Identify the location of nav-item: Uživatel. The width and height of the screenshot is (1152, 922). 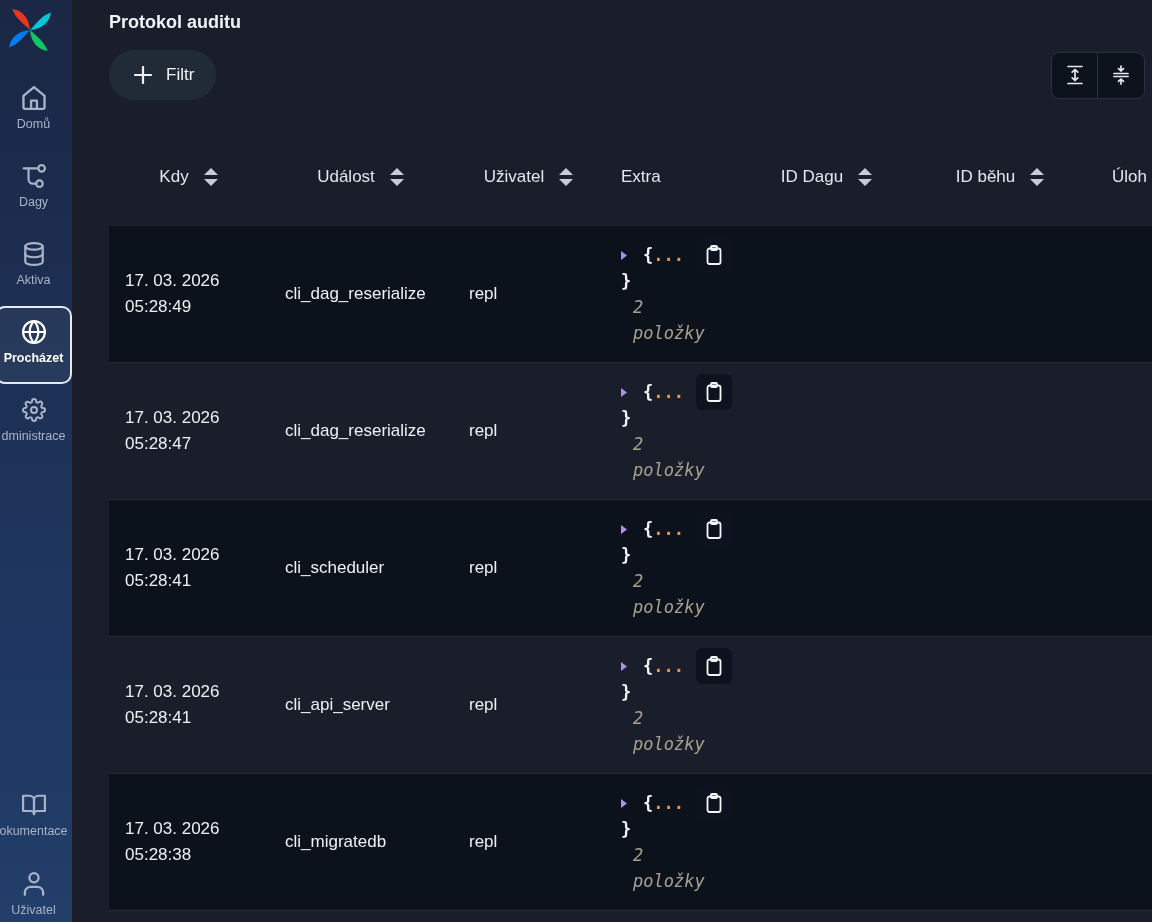
(36, 890).